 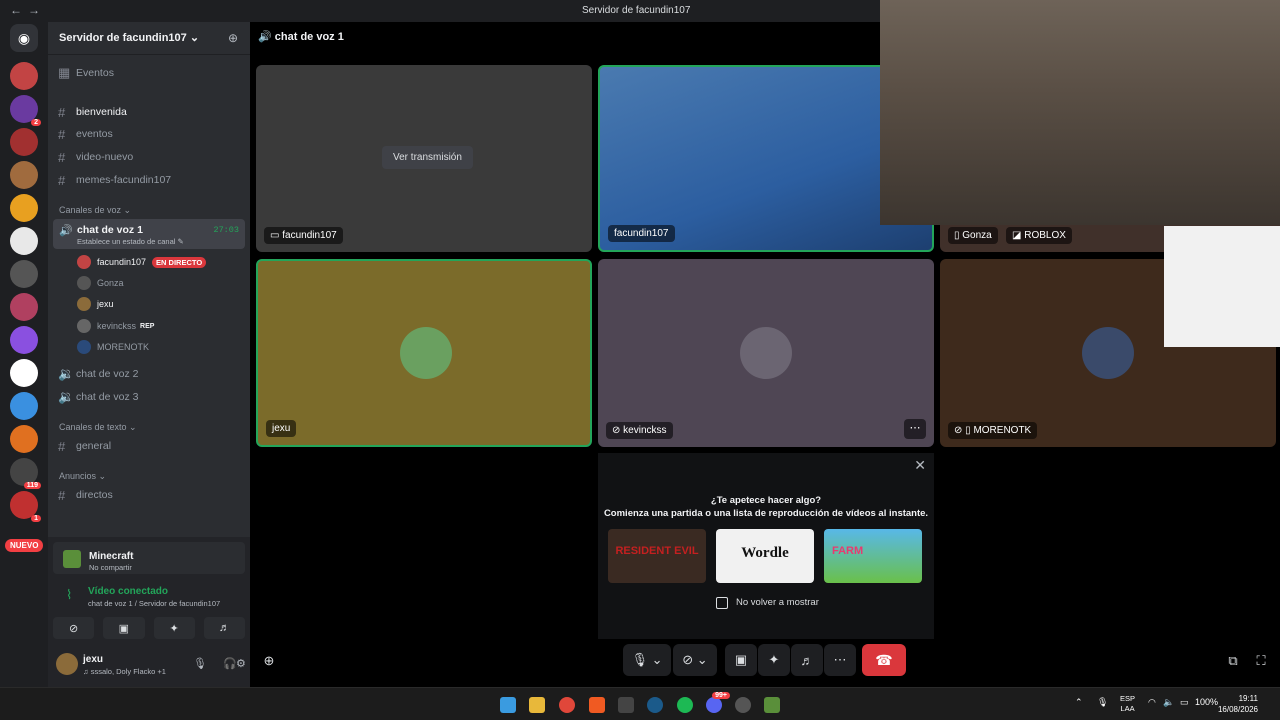 I want to click on battery-icon: ▭, so click(x=1184, y=702).